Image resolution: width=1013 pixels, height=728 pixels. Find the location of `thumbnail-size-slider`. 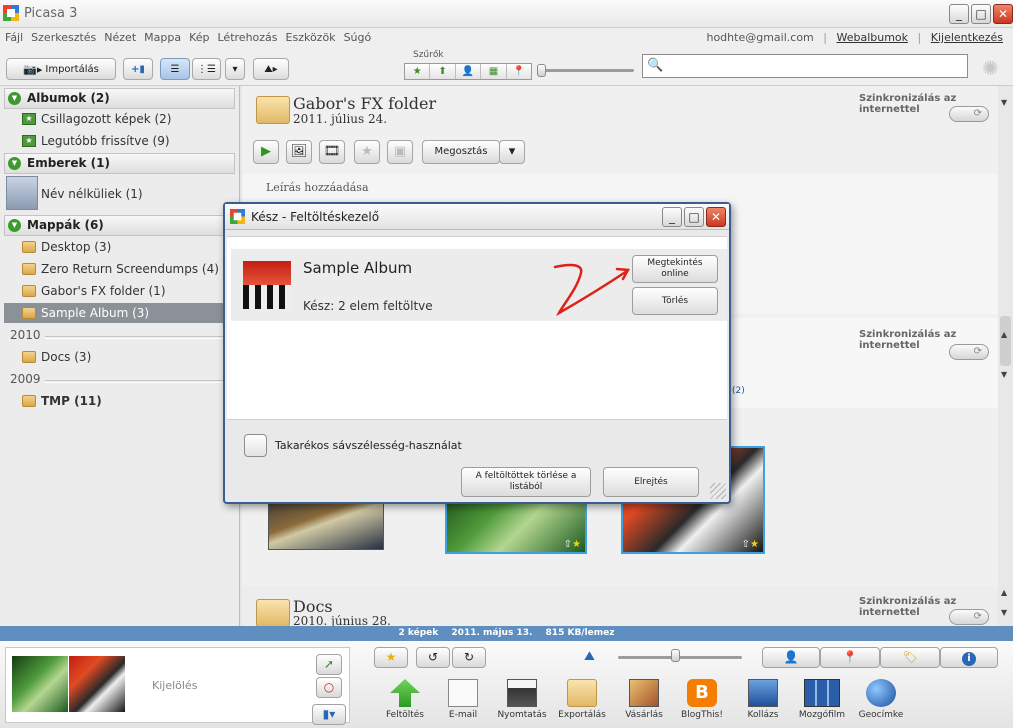

thumbnail-size-slider is located at coordinates (680, 657).